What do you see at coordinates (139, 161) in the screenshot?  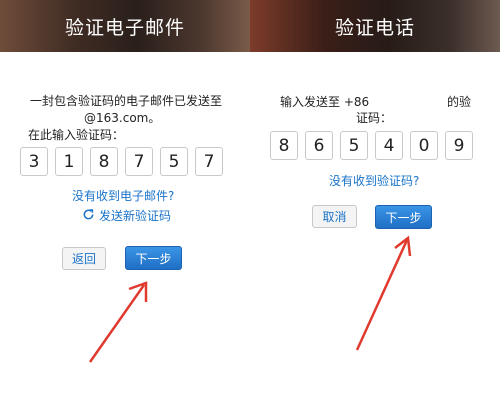 I see `code-digit-4: 7` at bounding box center [139, 161].